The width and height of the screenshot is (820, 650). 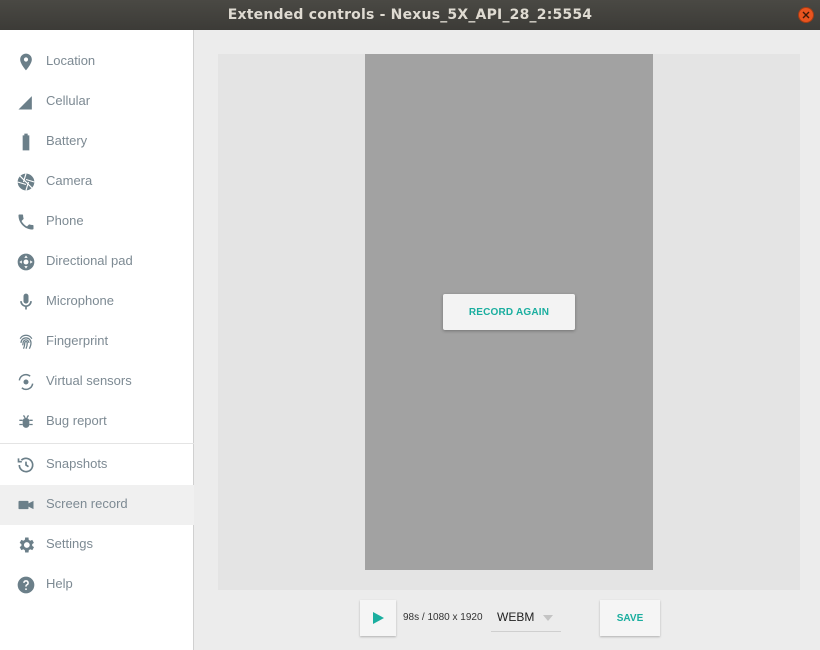 I want to click on sidebar-item-label: Bug report, so click(x=76, y=420).